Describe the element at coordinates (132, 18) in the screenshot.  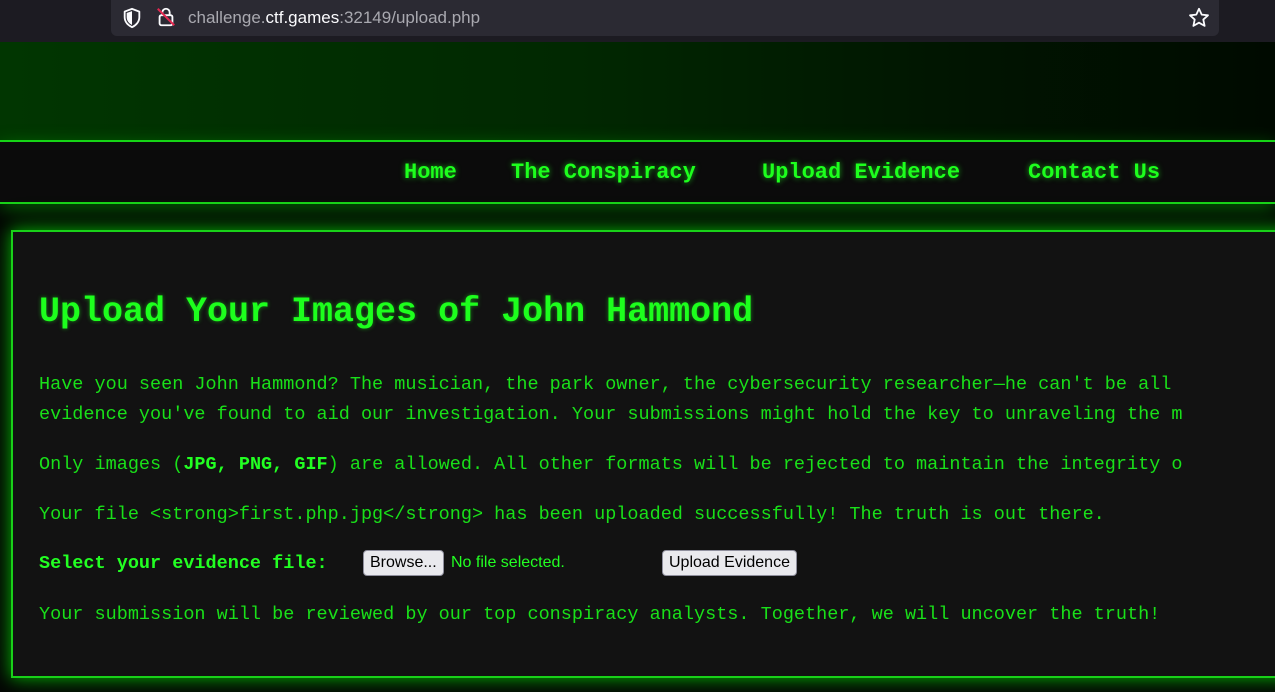
I see `shield-icon` at that location.